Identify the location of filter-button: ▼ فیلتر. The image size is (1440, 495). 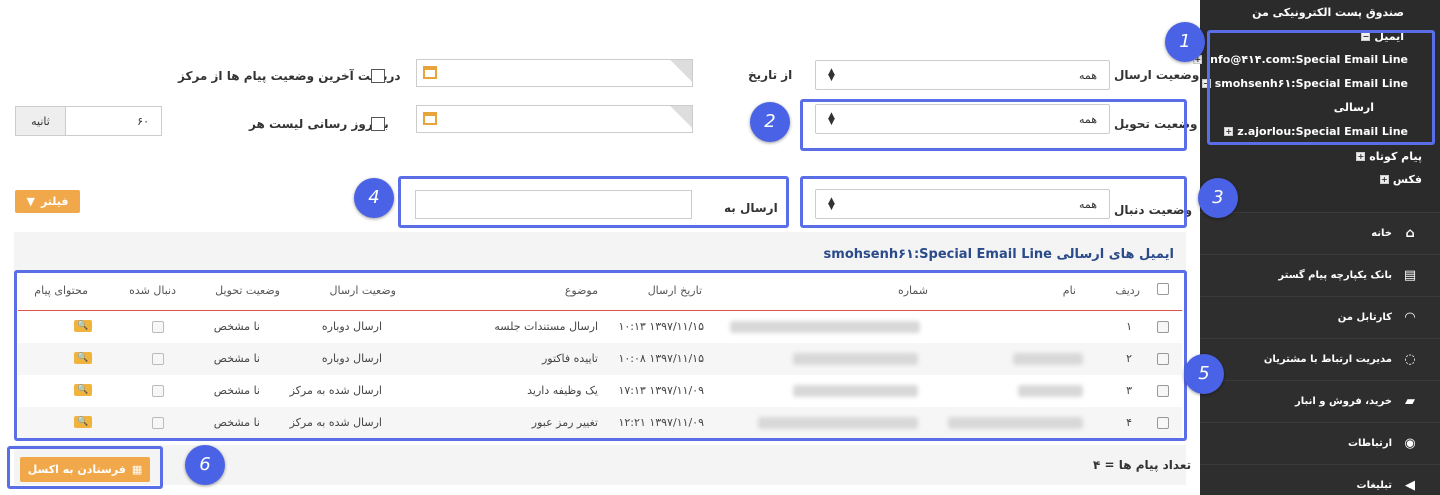
(47, 201).